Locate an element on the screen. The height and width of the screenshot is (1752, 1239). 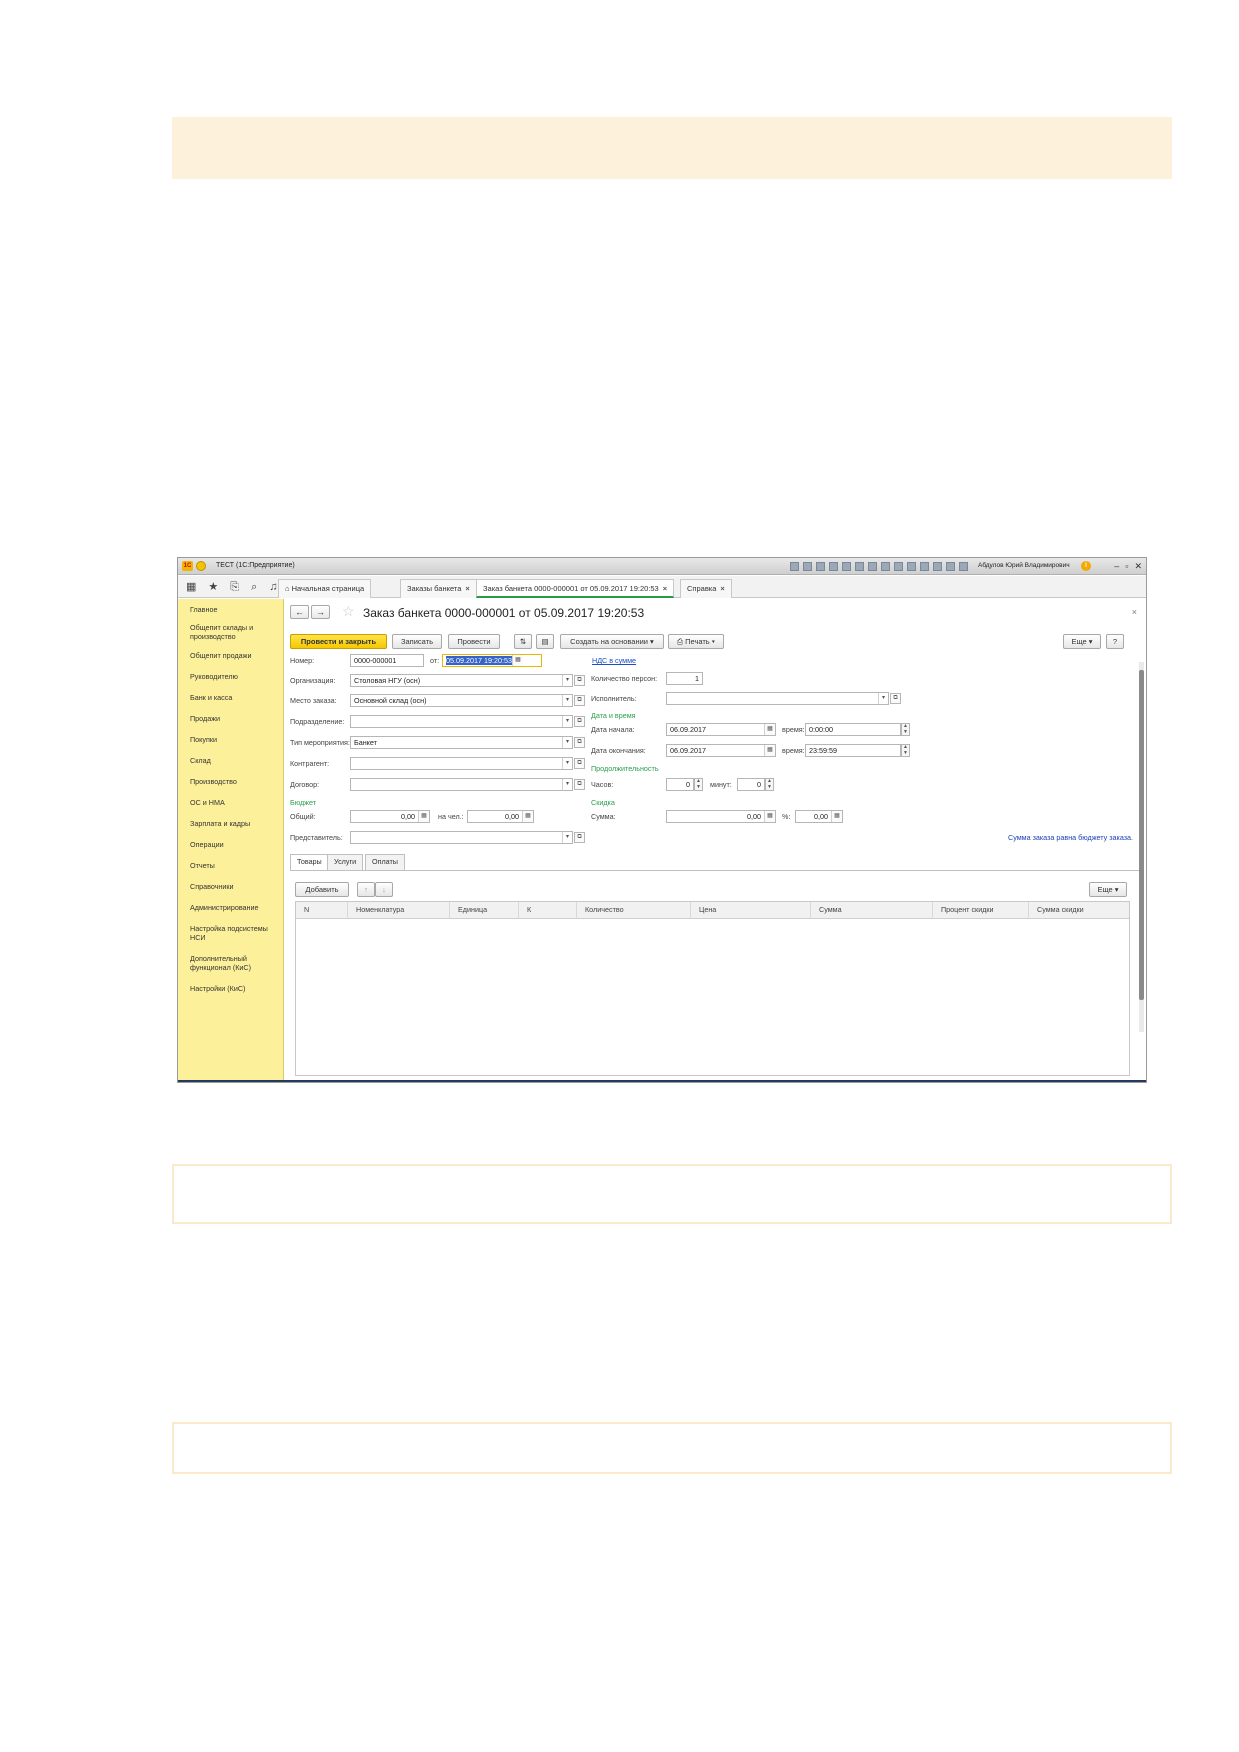
help-button: ? is located at coordinates (1115, 641).